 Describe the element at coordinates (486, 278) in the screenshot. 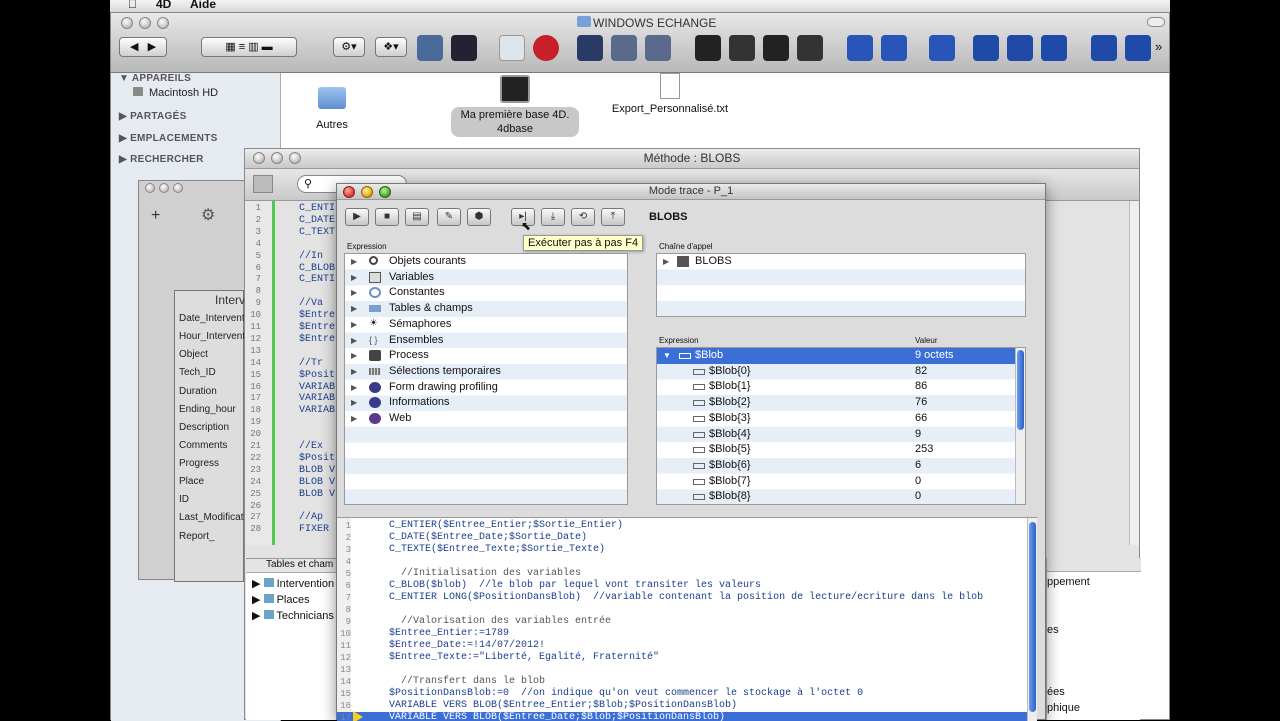

I see `expression-item: ▶ Variables` at that location.